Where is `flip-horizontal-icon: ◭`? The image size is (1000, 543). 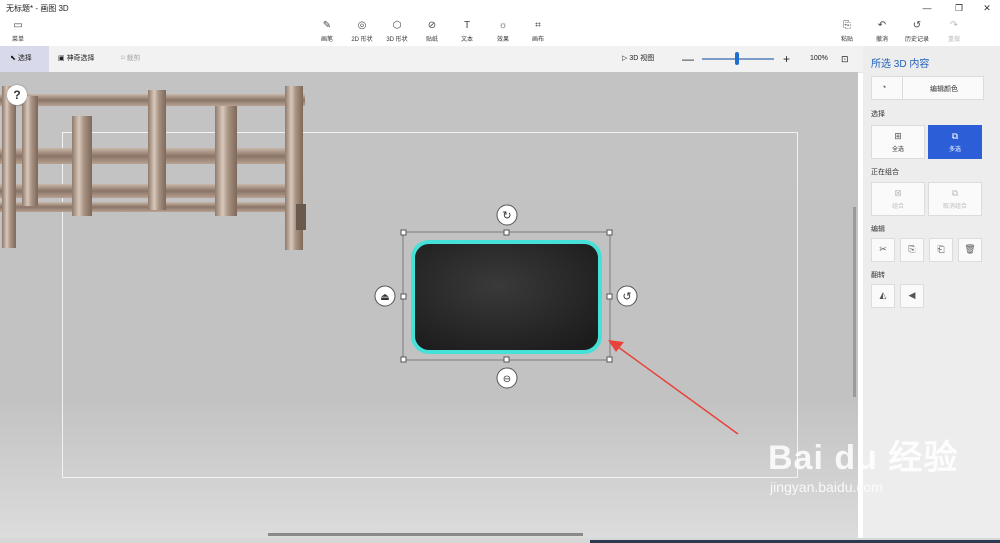 flip-horizontal-icon: ◭ is located at coordinates (883, 295).